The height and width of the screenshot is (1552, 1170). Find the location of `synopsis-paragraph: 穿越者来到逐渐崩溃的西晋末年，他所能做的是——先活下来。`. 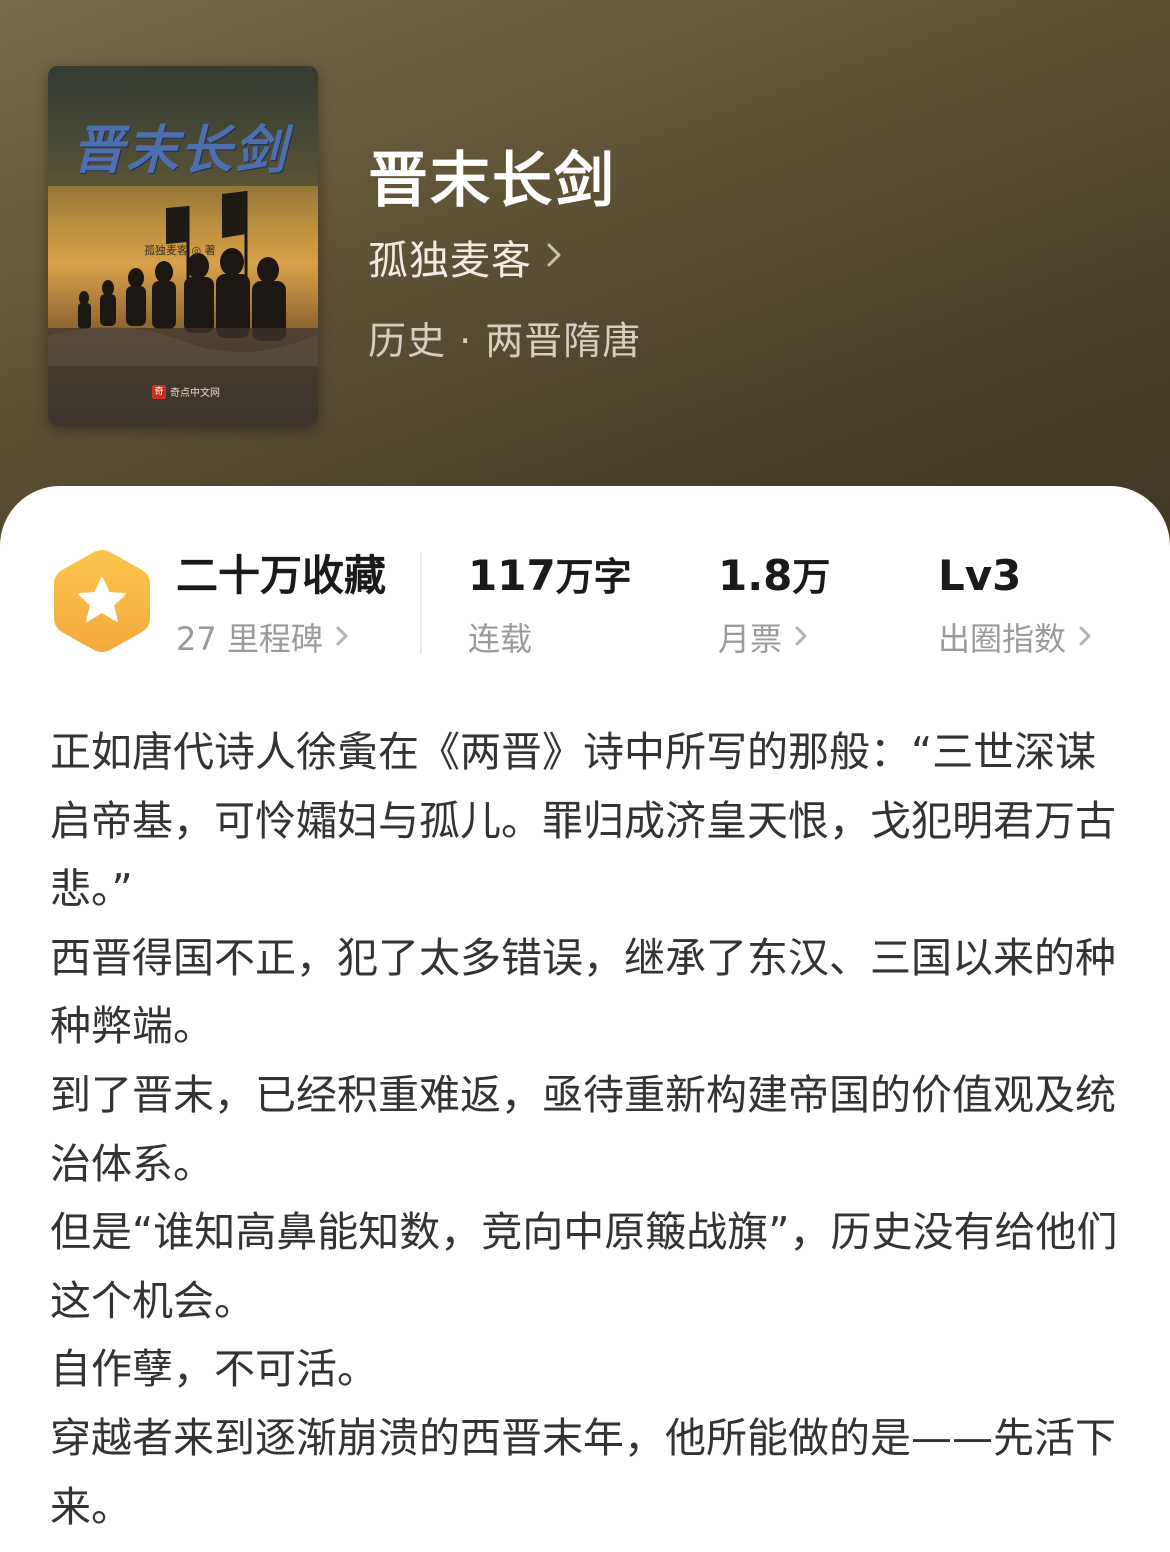

synopsis-paragraph: 穿越者来到逐渐崩溃的西晋末年，他所能做的是——先活下来。 is located at coordinates (583, 1472).